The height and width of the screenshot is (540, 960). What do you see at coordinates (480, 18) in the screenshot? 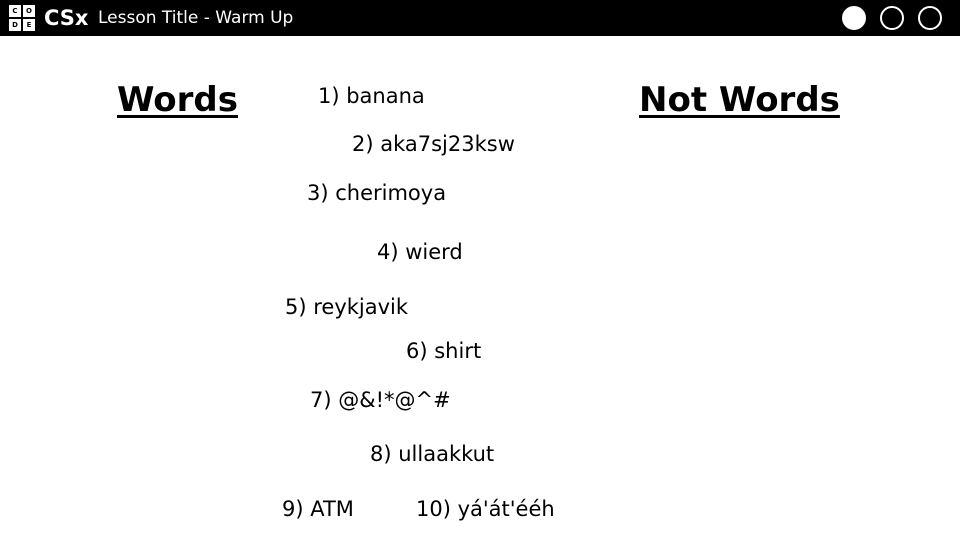
I see `top-bar: C O D E CSx Lesson Title - Warm Up` at bounding box center [480, 18].